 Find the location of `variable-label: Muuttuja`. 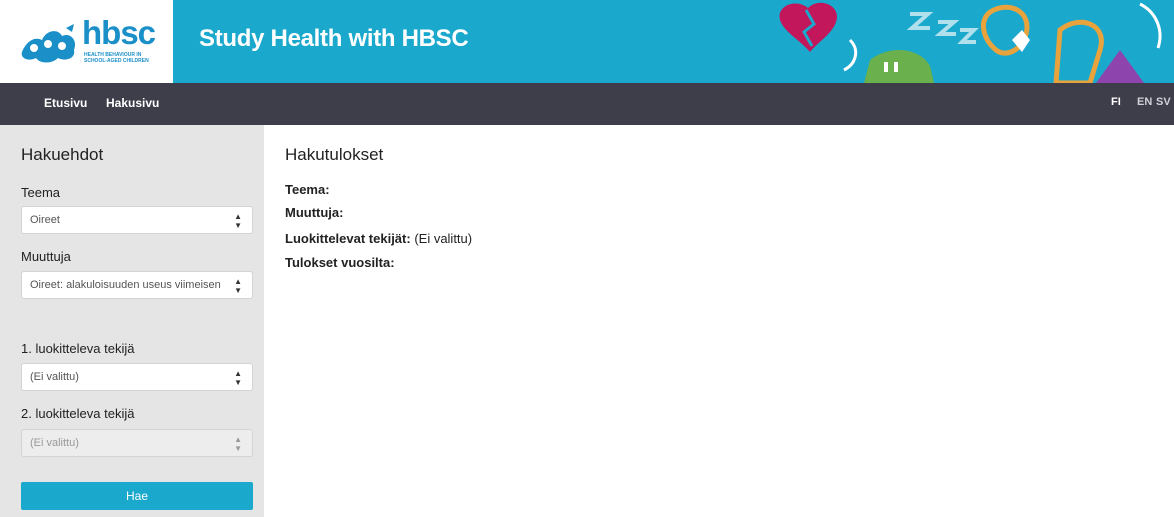

variable-label: Muuttuja is located at coordinates (46, 256).